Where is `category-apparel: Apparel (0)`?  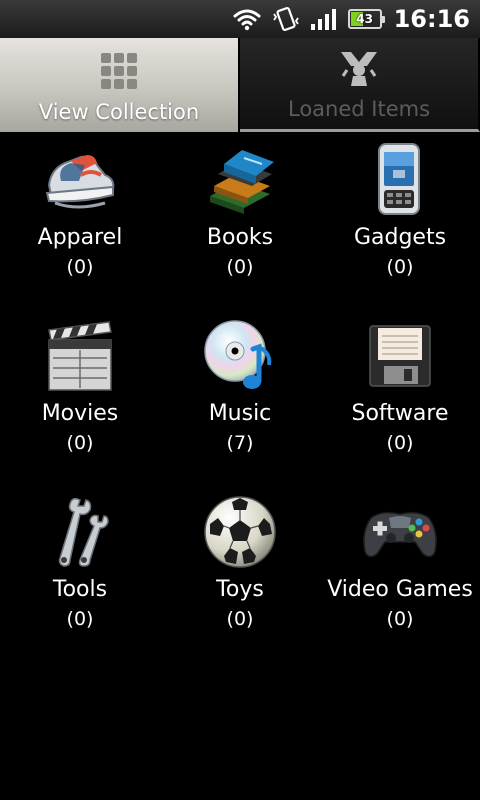
category-apparel: Apparel (0) is located at coordinates (80, 220).